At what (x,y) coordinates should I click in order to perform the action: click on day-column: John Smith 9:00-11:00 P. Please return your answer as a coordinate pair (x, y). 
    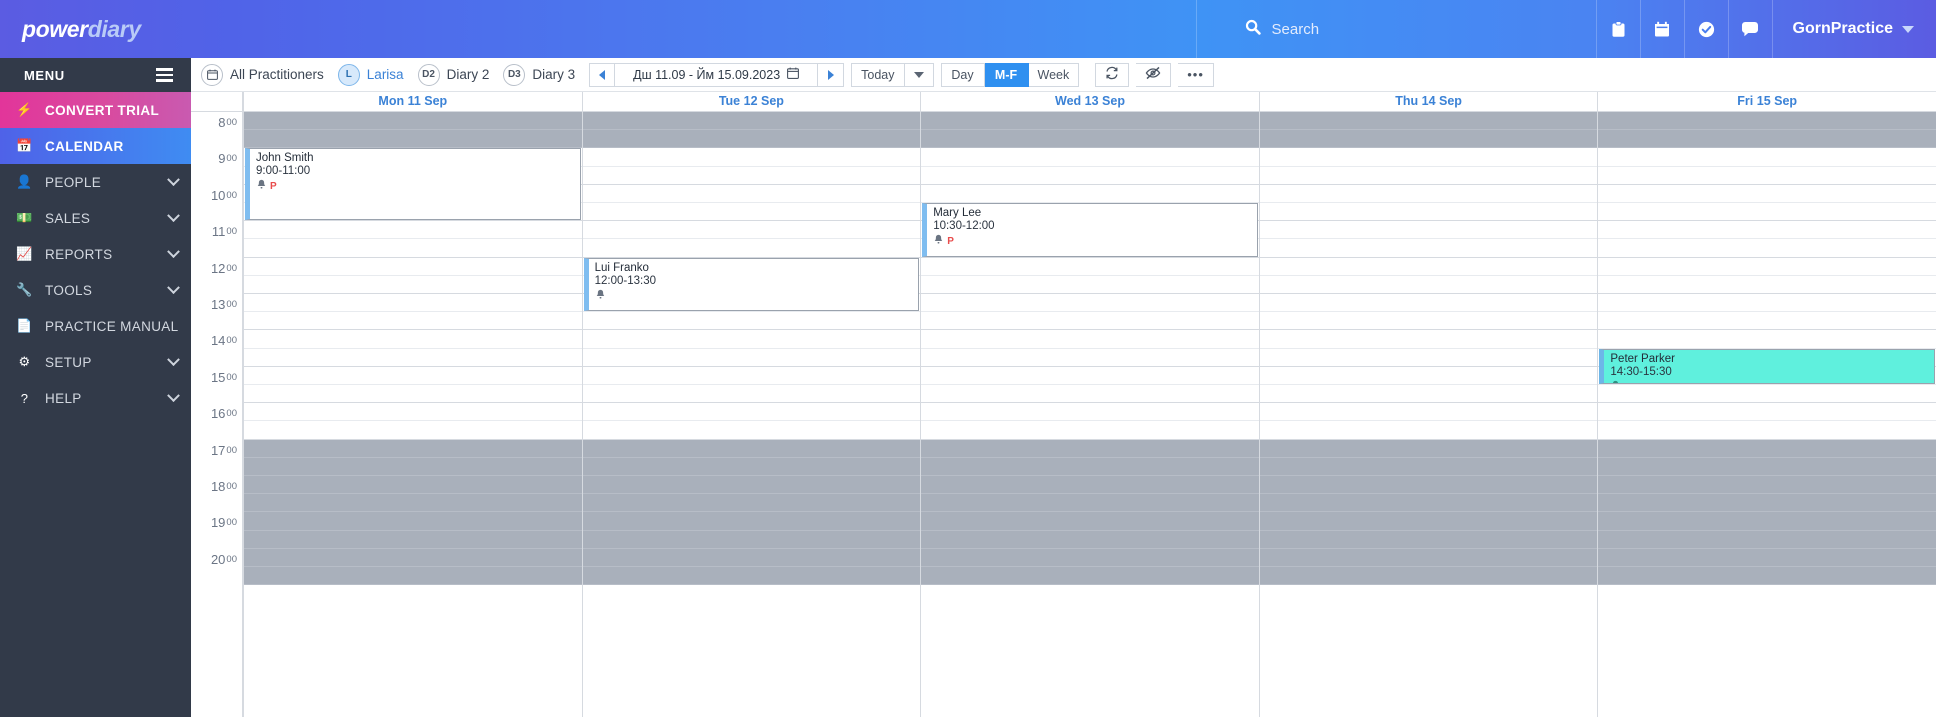
    Looking at the image, I should click on (412, 414).